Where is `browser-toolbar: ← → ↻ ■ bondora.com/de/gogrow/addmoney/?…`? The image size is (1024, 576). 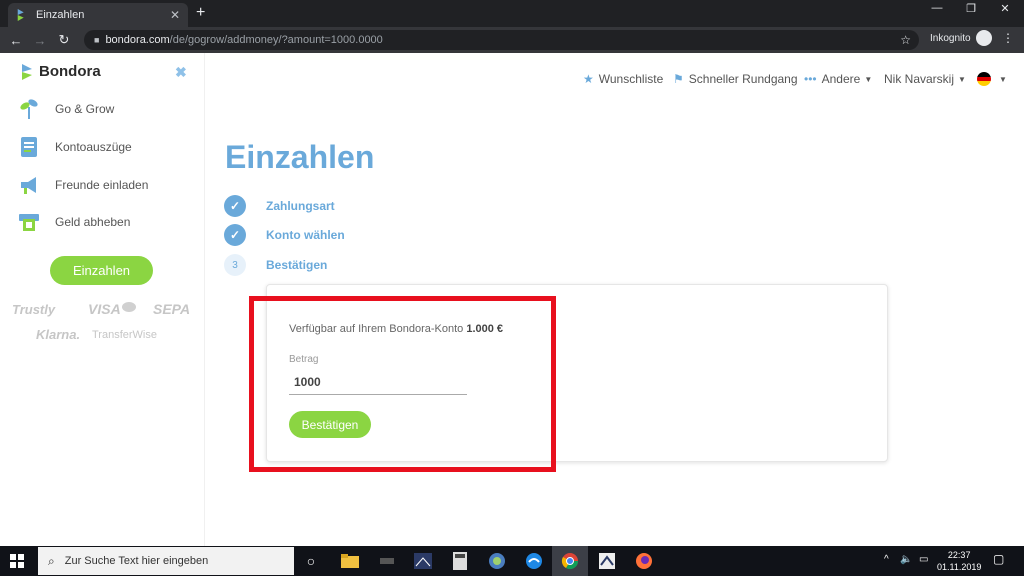
browser-toolbar: ← → ↻ ■ bondora.com/de/gogrow/addmoney/?… is located at coordinates (512, 40).